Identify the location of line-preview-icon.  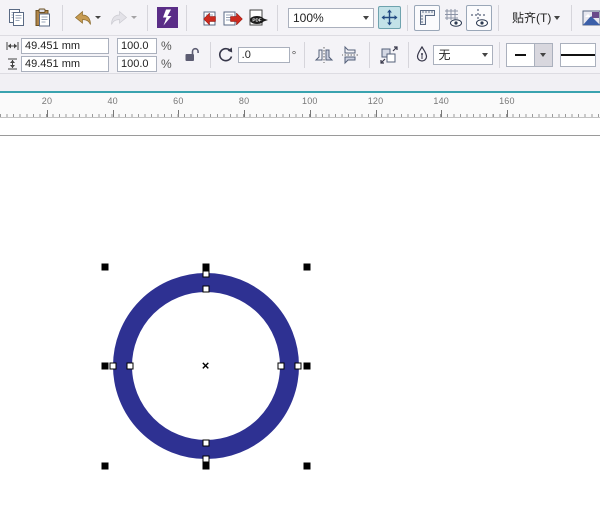
(577, 54).